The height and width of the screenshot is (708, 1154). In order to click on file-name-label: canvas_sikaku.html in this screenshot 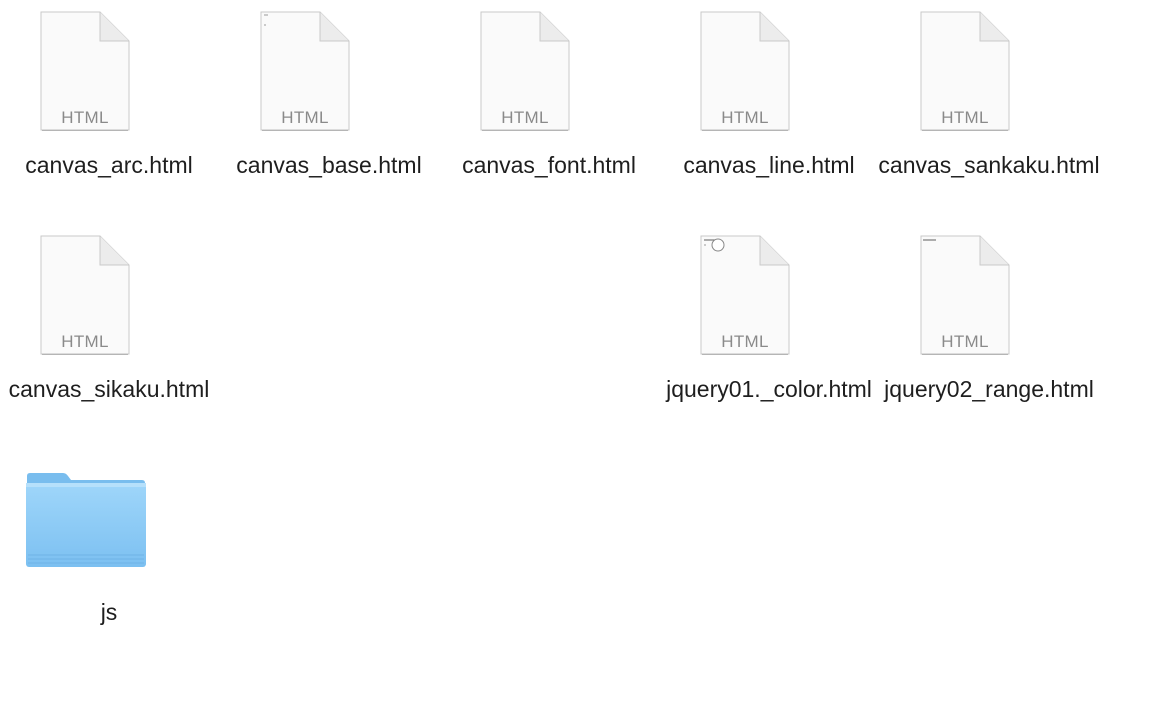, I will do `click(109, 389)`.